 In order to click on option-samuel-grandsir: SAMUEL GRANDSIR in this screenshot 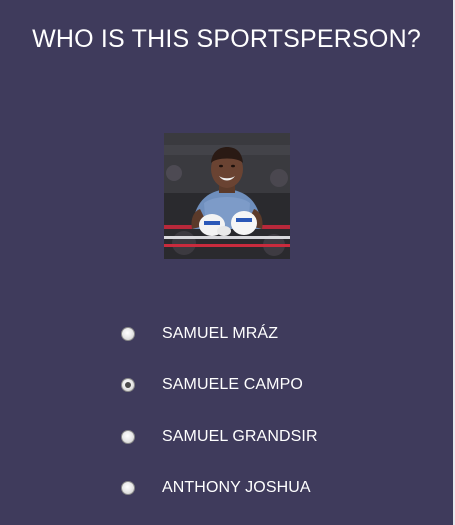, I will do `click(270, 437)`.